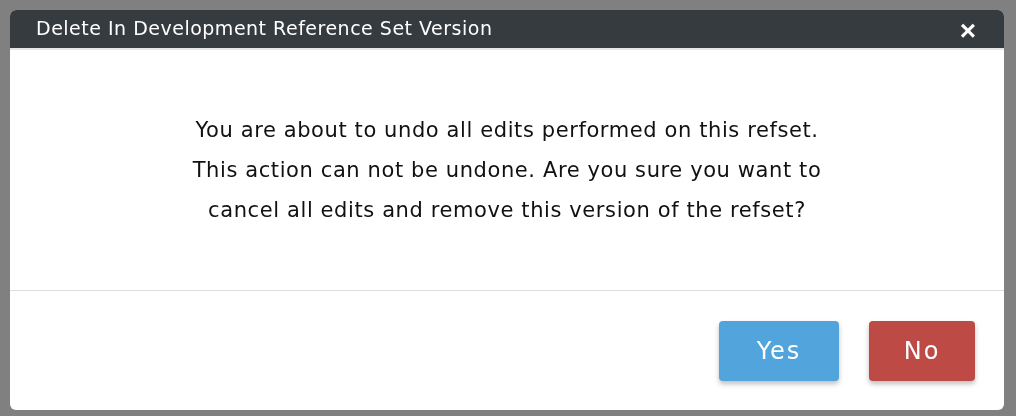 This screenshot has width=1016, height=416. I want to click on yes-button: Yes, so click(779, 351).